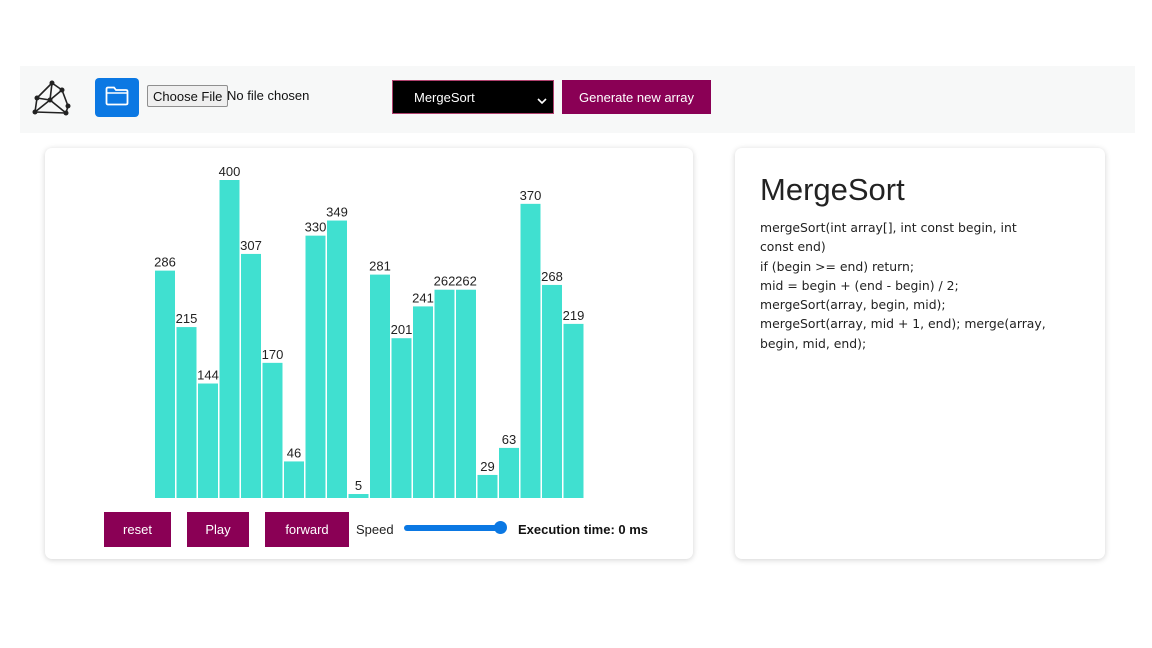 This screenshot has width=1152, height=648. Describe the element at coordinates (859, 285) in the screenshot. I see `code-line: mid = begin + (end - begin) / 2;` at that location.